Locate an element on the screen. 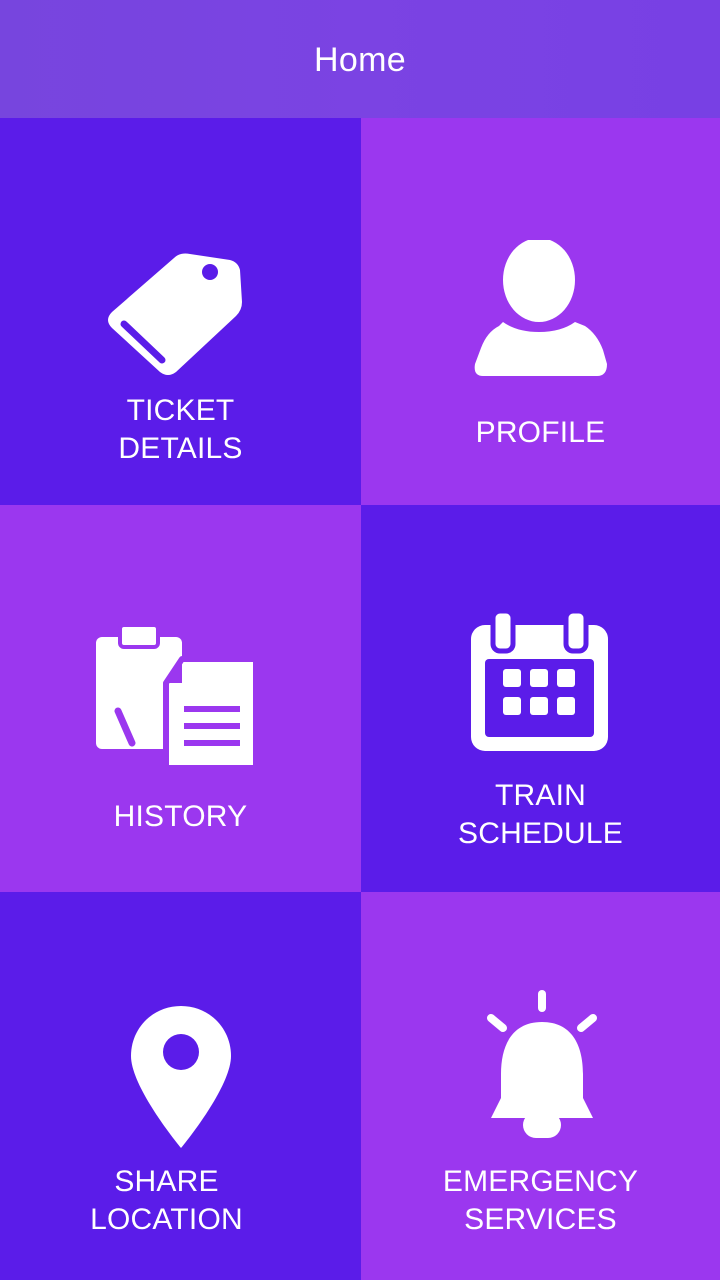 The height and width of the screenshot is (1280, 720). tile-label: EMERGENCY SERVICES is located at coordinates (540, 1200).